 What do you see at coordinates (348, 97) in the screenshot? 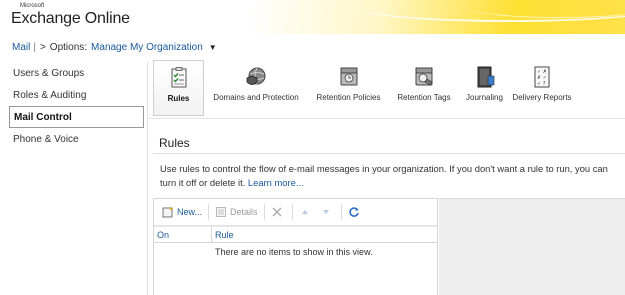
I see `tab-label: Retention Policies` at bounding box center [348, 97].